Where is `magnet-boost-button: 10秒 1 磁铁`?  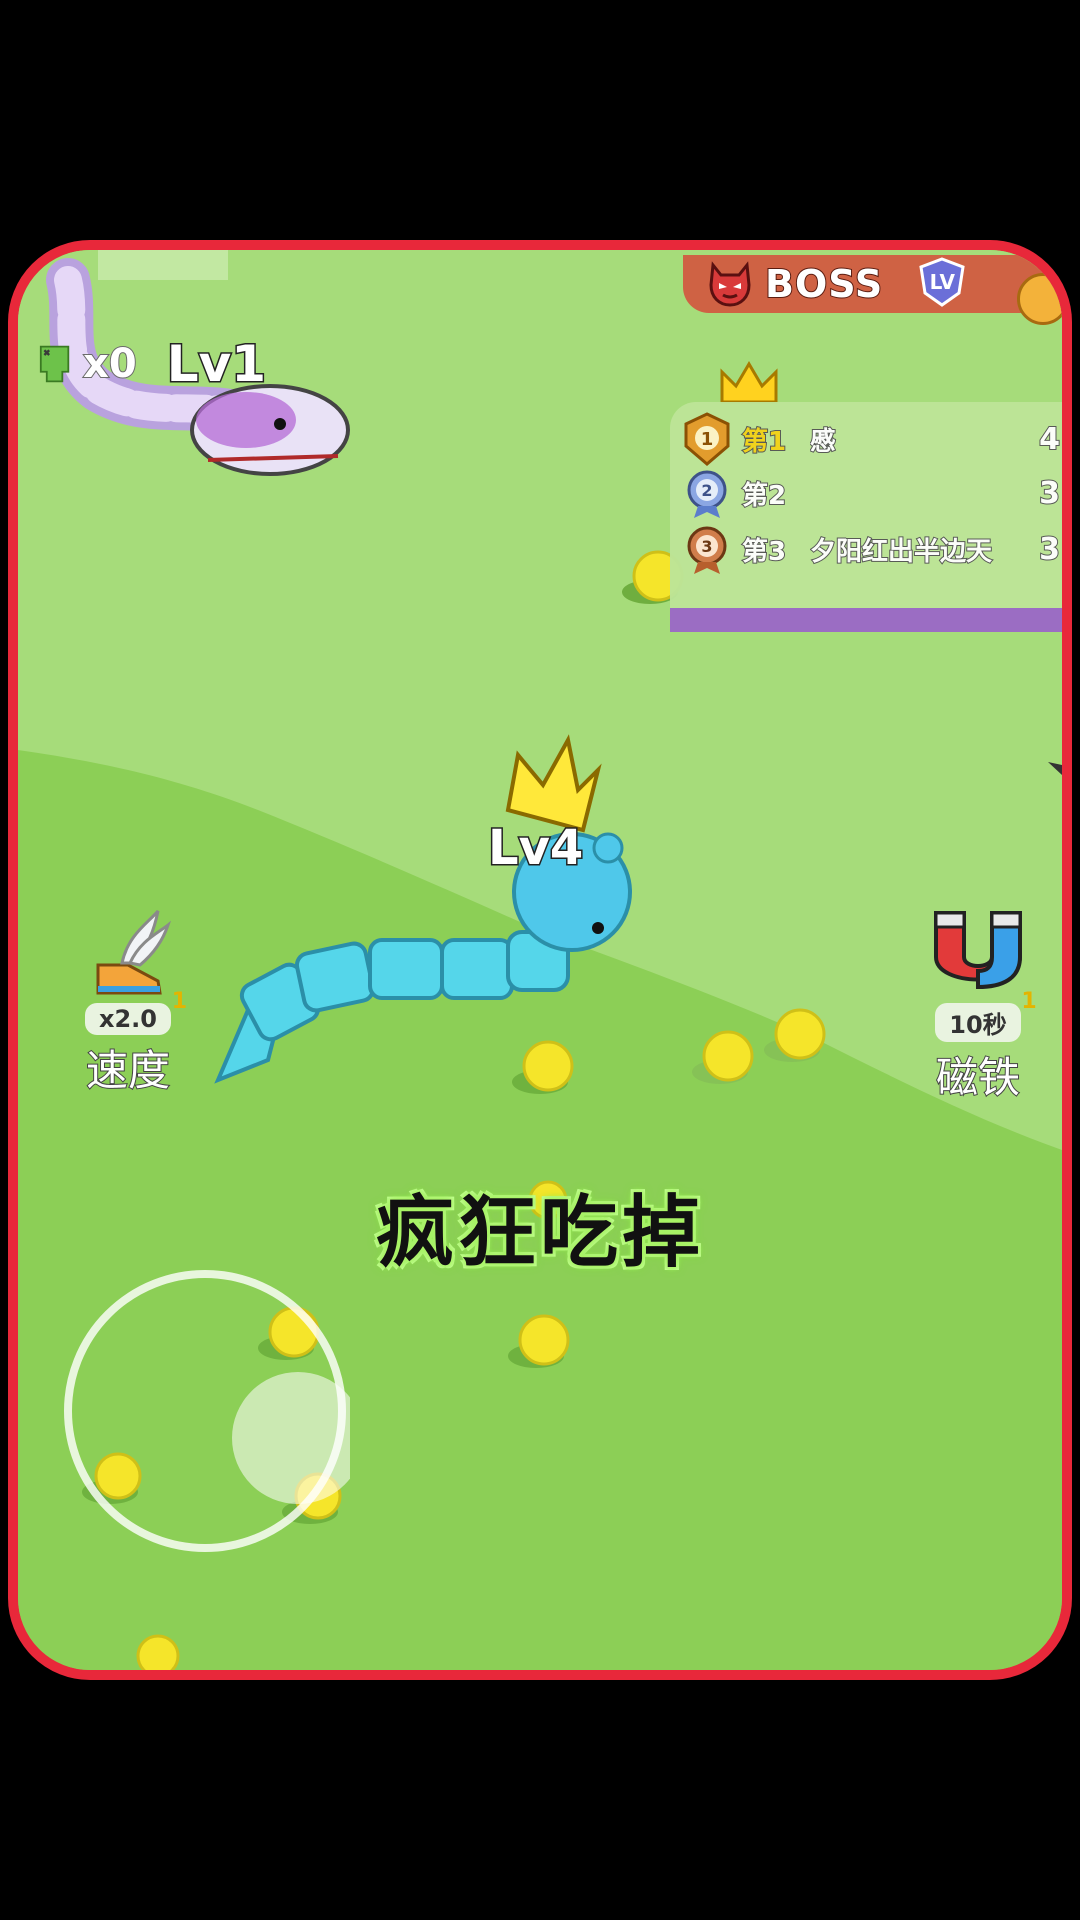 magnet-boost-button: 10秒 1 磁铁 is located at coordinates (978, 1004).